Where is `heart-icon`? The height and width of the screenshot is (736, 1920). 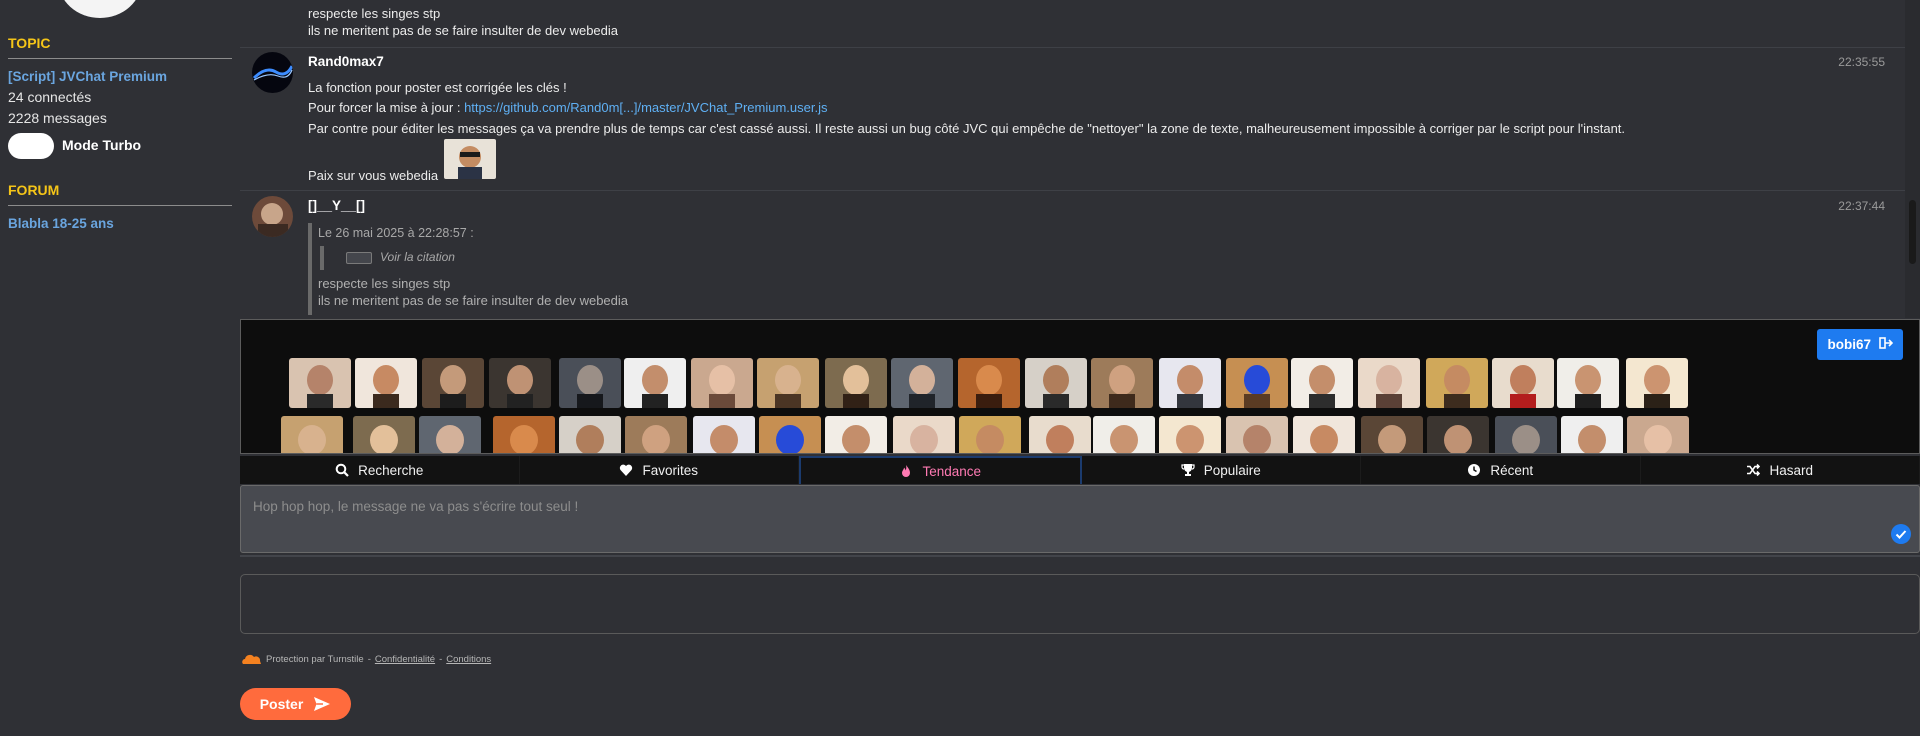 heart-icon is located at coordinates (626, 470).